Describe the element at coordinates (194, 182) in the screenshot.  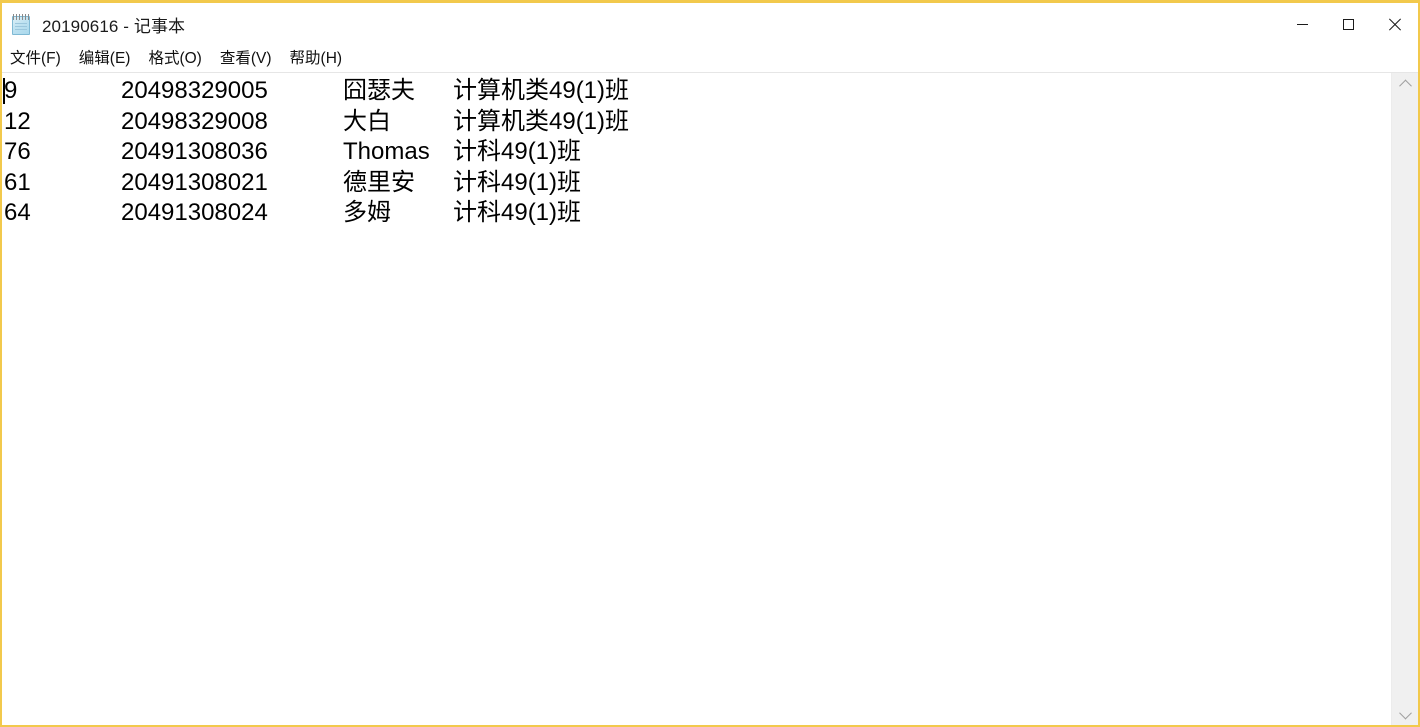
I see `line-number: 20491308021` at that location.